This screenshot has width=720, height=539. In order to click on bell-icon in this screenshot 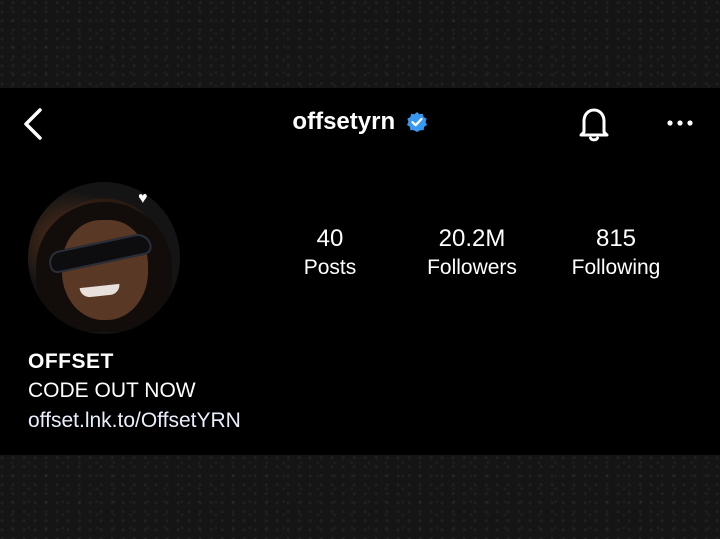, I will do `click(594, 125)`.